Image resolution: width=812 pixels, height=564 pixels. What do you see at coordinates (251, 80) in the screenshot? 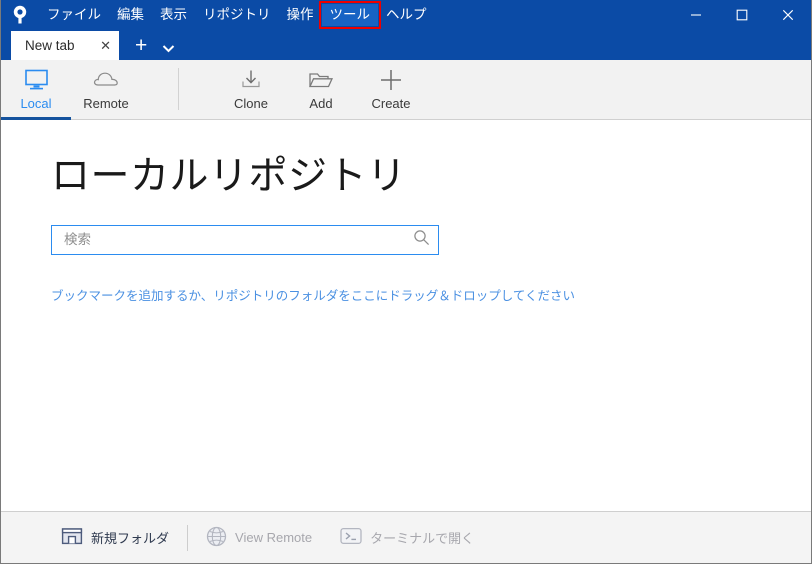
I see `download-icon` at bounding box center [251, 80].